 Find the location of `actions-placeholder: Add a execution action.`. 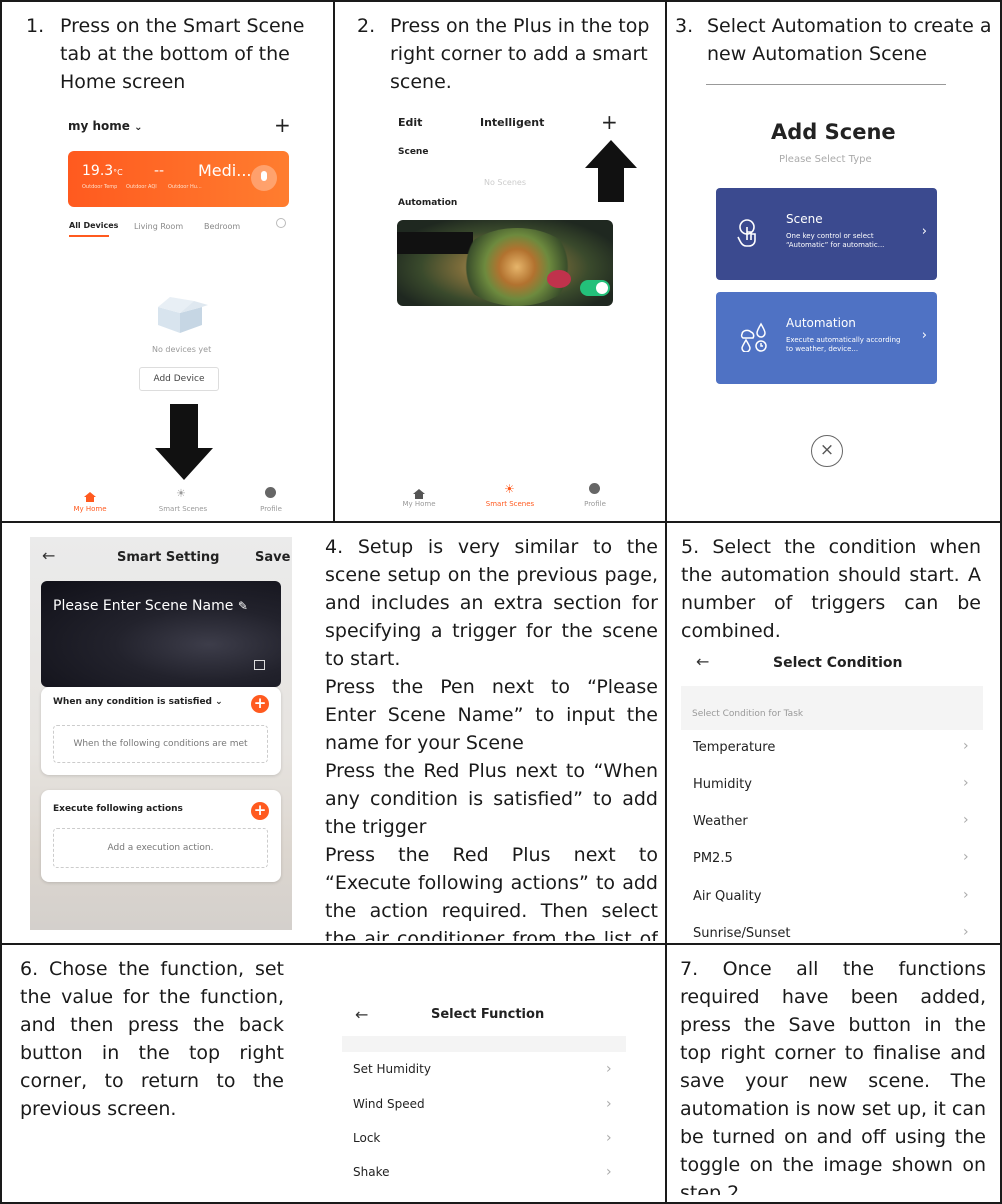

actions-placeholder: Add a execution action. is located at coordinates (160, 848).